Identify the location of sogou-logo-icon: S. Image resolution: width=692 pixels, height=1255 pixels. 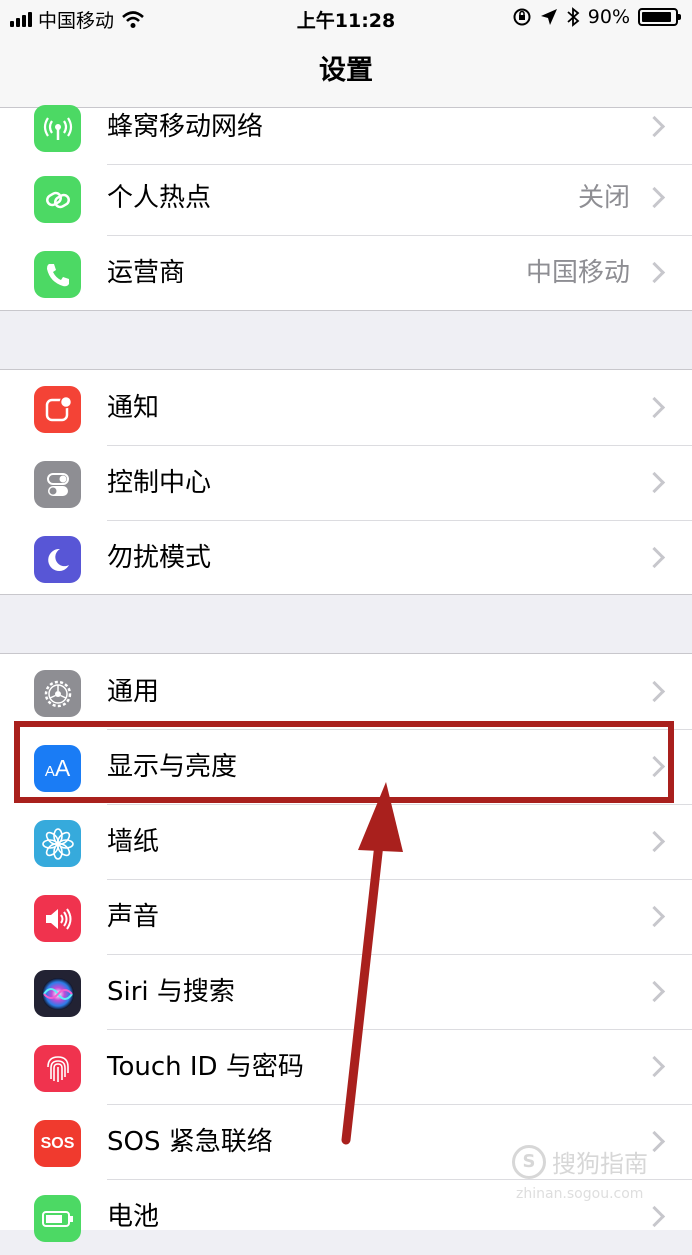
(529, 1161).